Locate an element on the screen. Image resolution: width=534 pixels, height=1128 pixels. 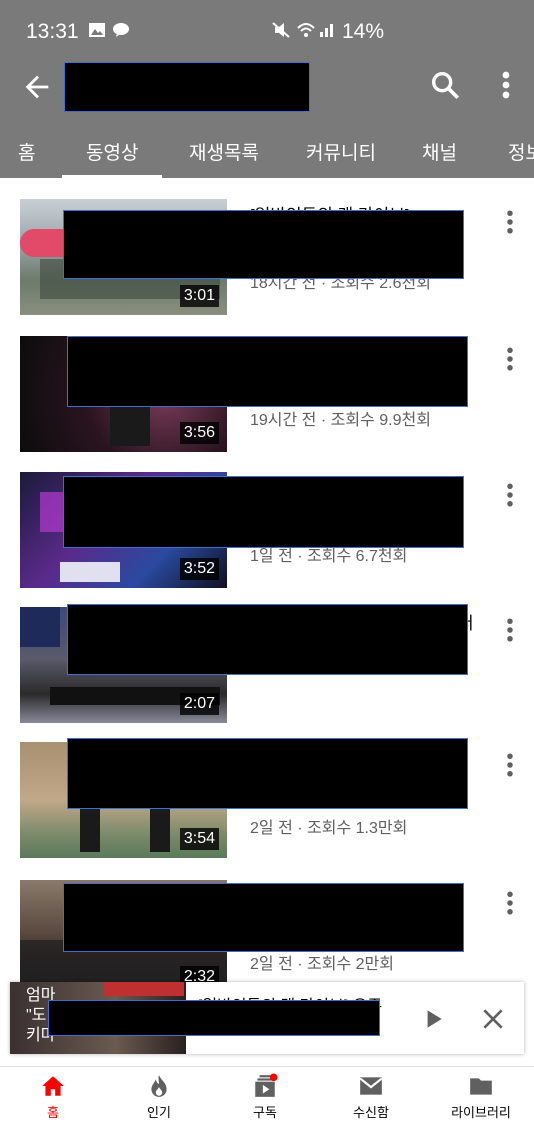
nav-inbox: 수신함 is located at coordinates (371, 1097).